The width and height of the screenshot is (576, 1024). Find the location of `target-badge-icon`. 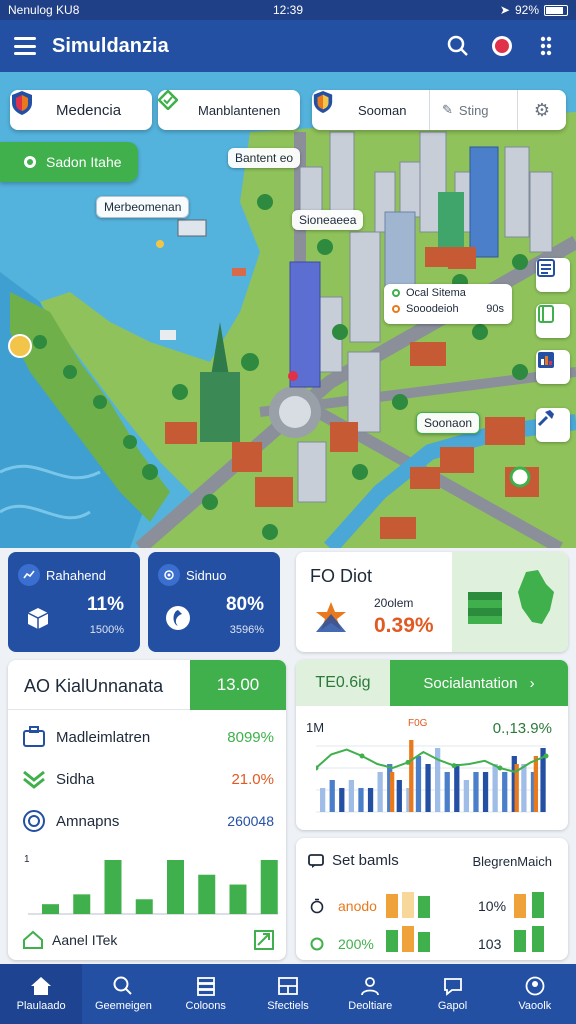

target-badge-icon is located at coordinates (169, 575).